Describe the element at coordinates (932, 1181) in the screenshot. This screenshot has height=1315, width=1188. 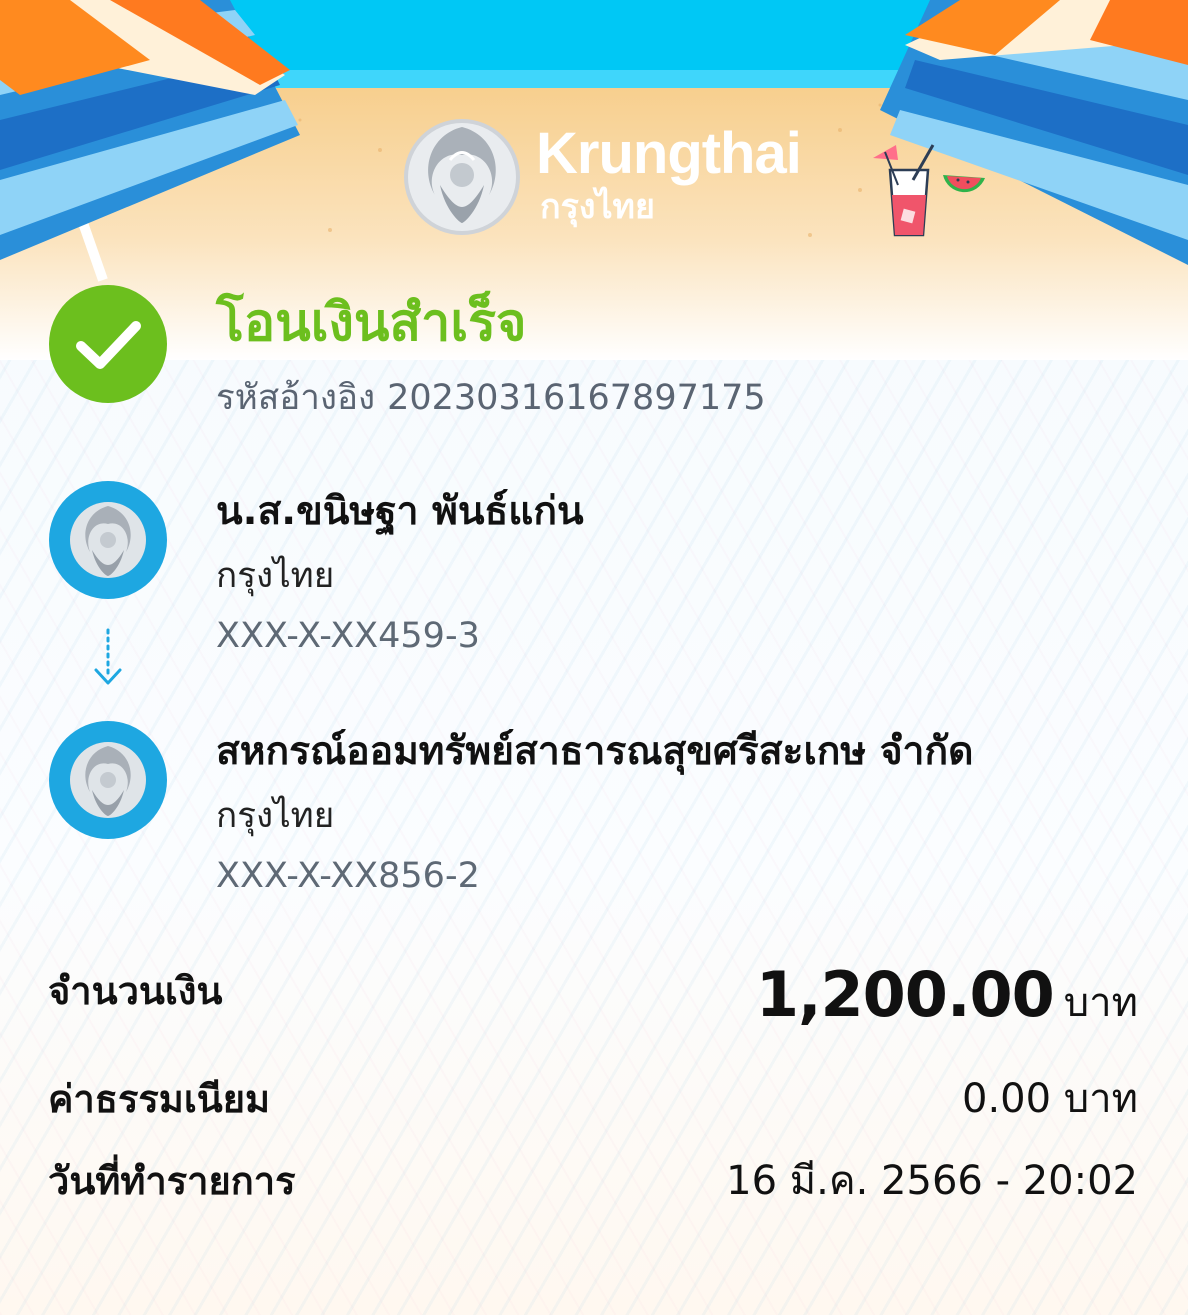
I see `date-value: 16 มี.ค. 2566 - 20:02` at that location.